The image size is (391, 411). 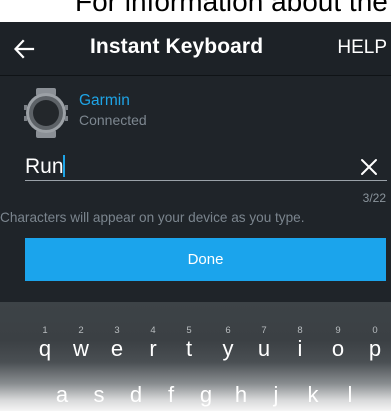 I want to click on key-r: 4r, so click(x=153, y=331).